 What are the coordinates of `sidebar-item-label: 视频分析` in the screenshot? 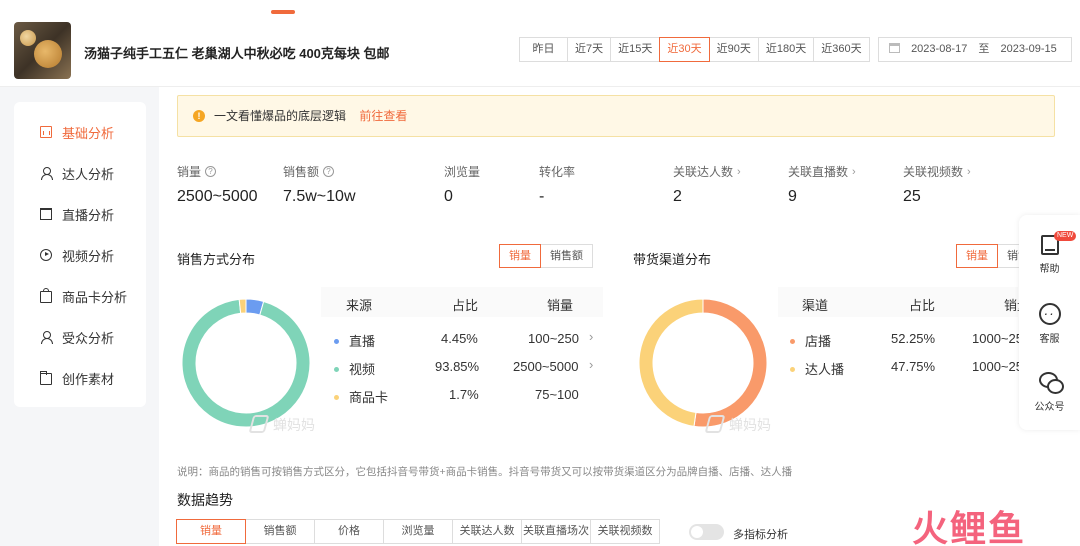 It's located at (88, 256).